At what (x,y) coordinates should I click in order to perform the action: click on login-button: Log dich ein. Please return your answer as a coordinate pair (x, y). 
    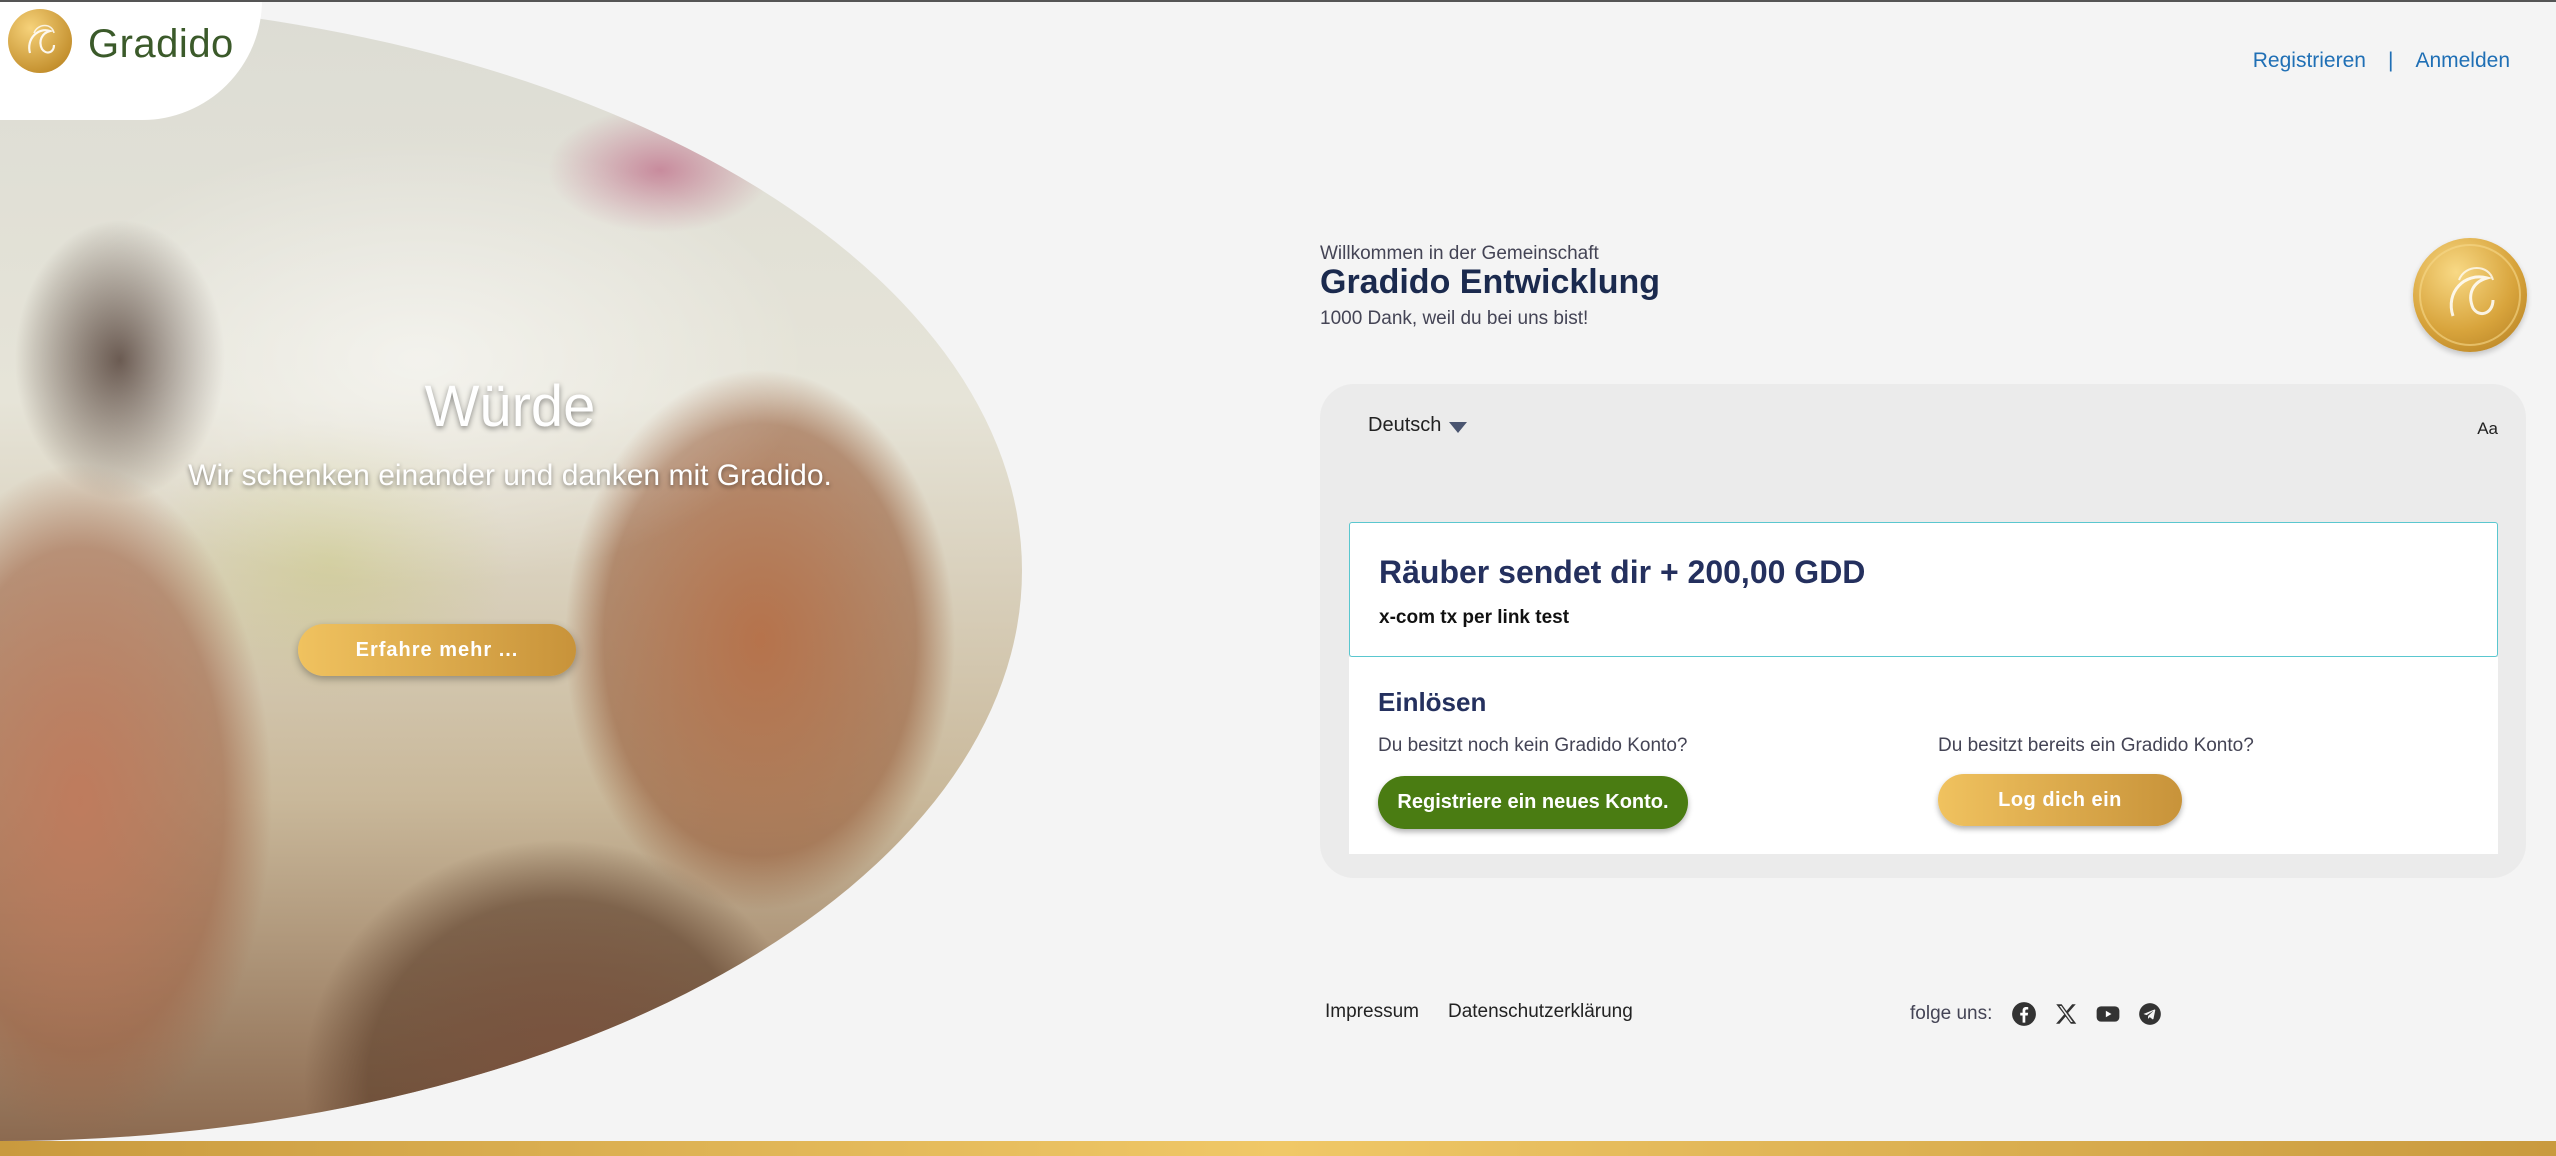
    Looking at the image, I should click on (2060, 800).